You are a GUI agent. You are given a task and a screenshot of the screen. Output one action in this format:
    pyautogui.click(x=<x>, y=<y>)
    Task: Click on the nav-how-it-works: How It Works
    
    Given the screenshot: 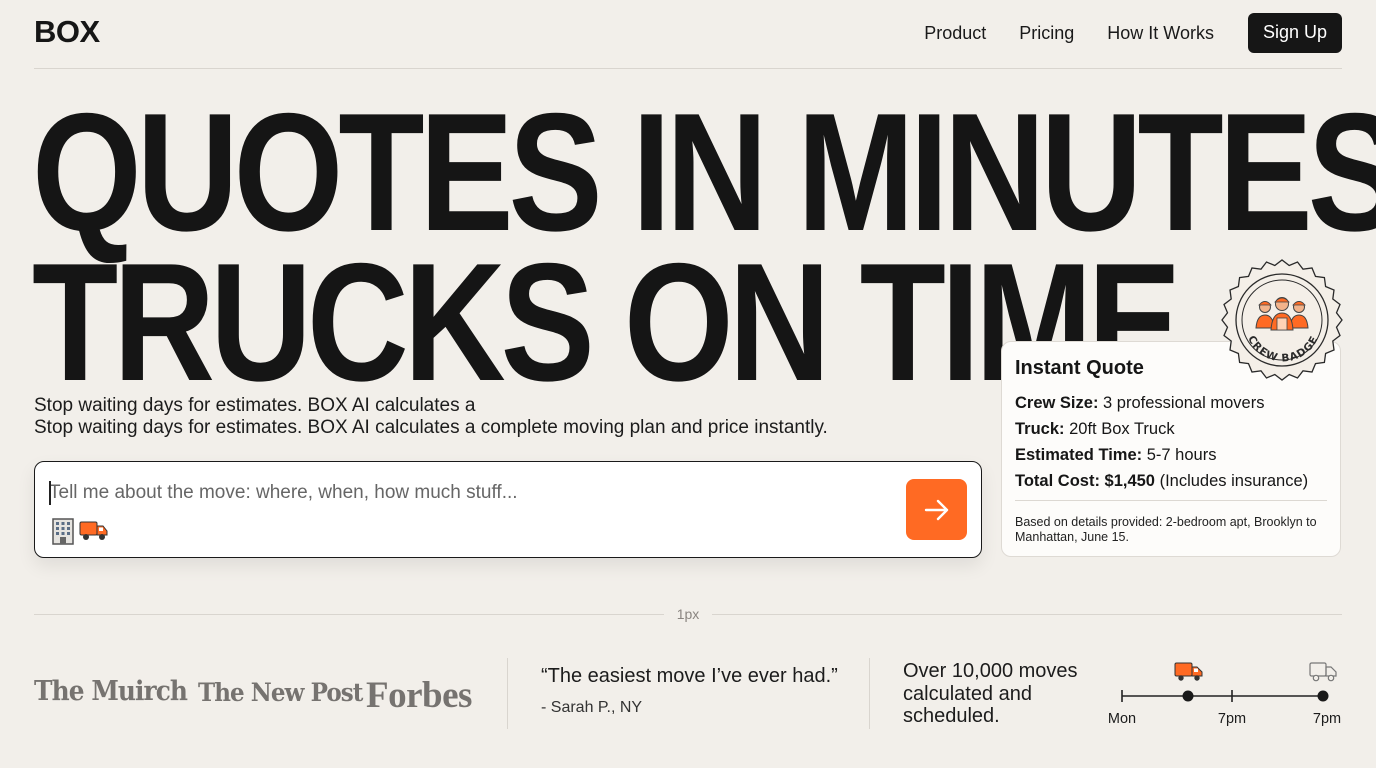 What is the action you would take?
    pyautogui.click(x=1160, y=33)
    